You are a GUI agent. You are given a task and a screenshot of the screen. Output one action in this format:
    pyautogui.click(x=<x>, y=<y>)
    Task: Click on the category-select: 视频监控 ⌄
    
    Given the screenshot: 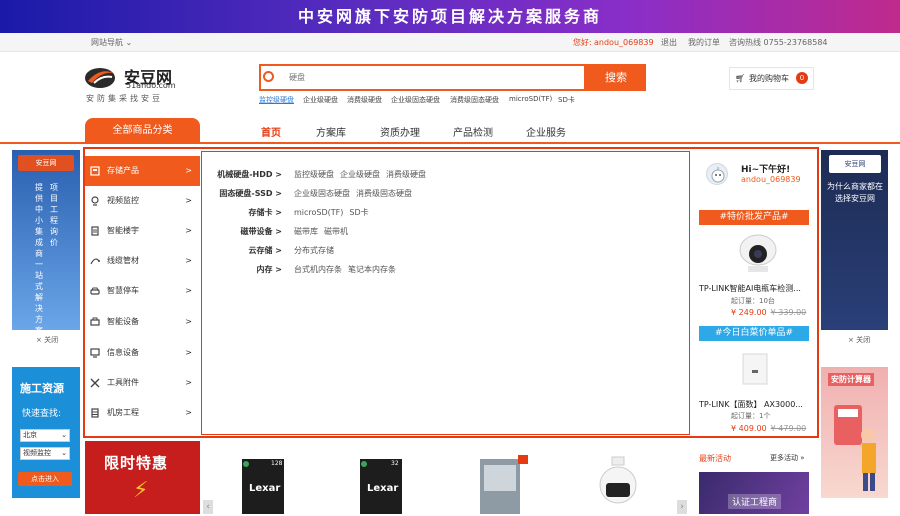 What is the action you would take?
    pyautogui.click(x=45, y=453)
    